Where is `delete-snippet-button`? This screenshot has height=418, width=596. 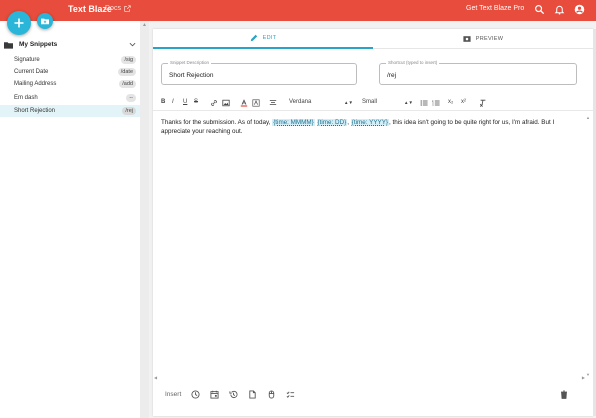 delete-snippet-button is located at coordinates (564, 394).